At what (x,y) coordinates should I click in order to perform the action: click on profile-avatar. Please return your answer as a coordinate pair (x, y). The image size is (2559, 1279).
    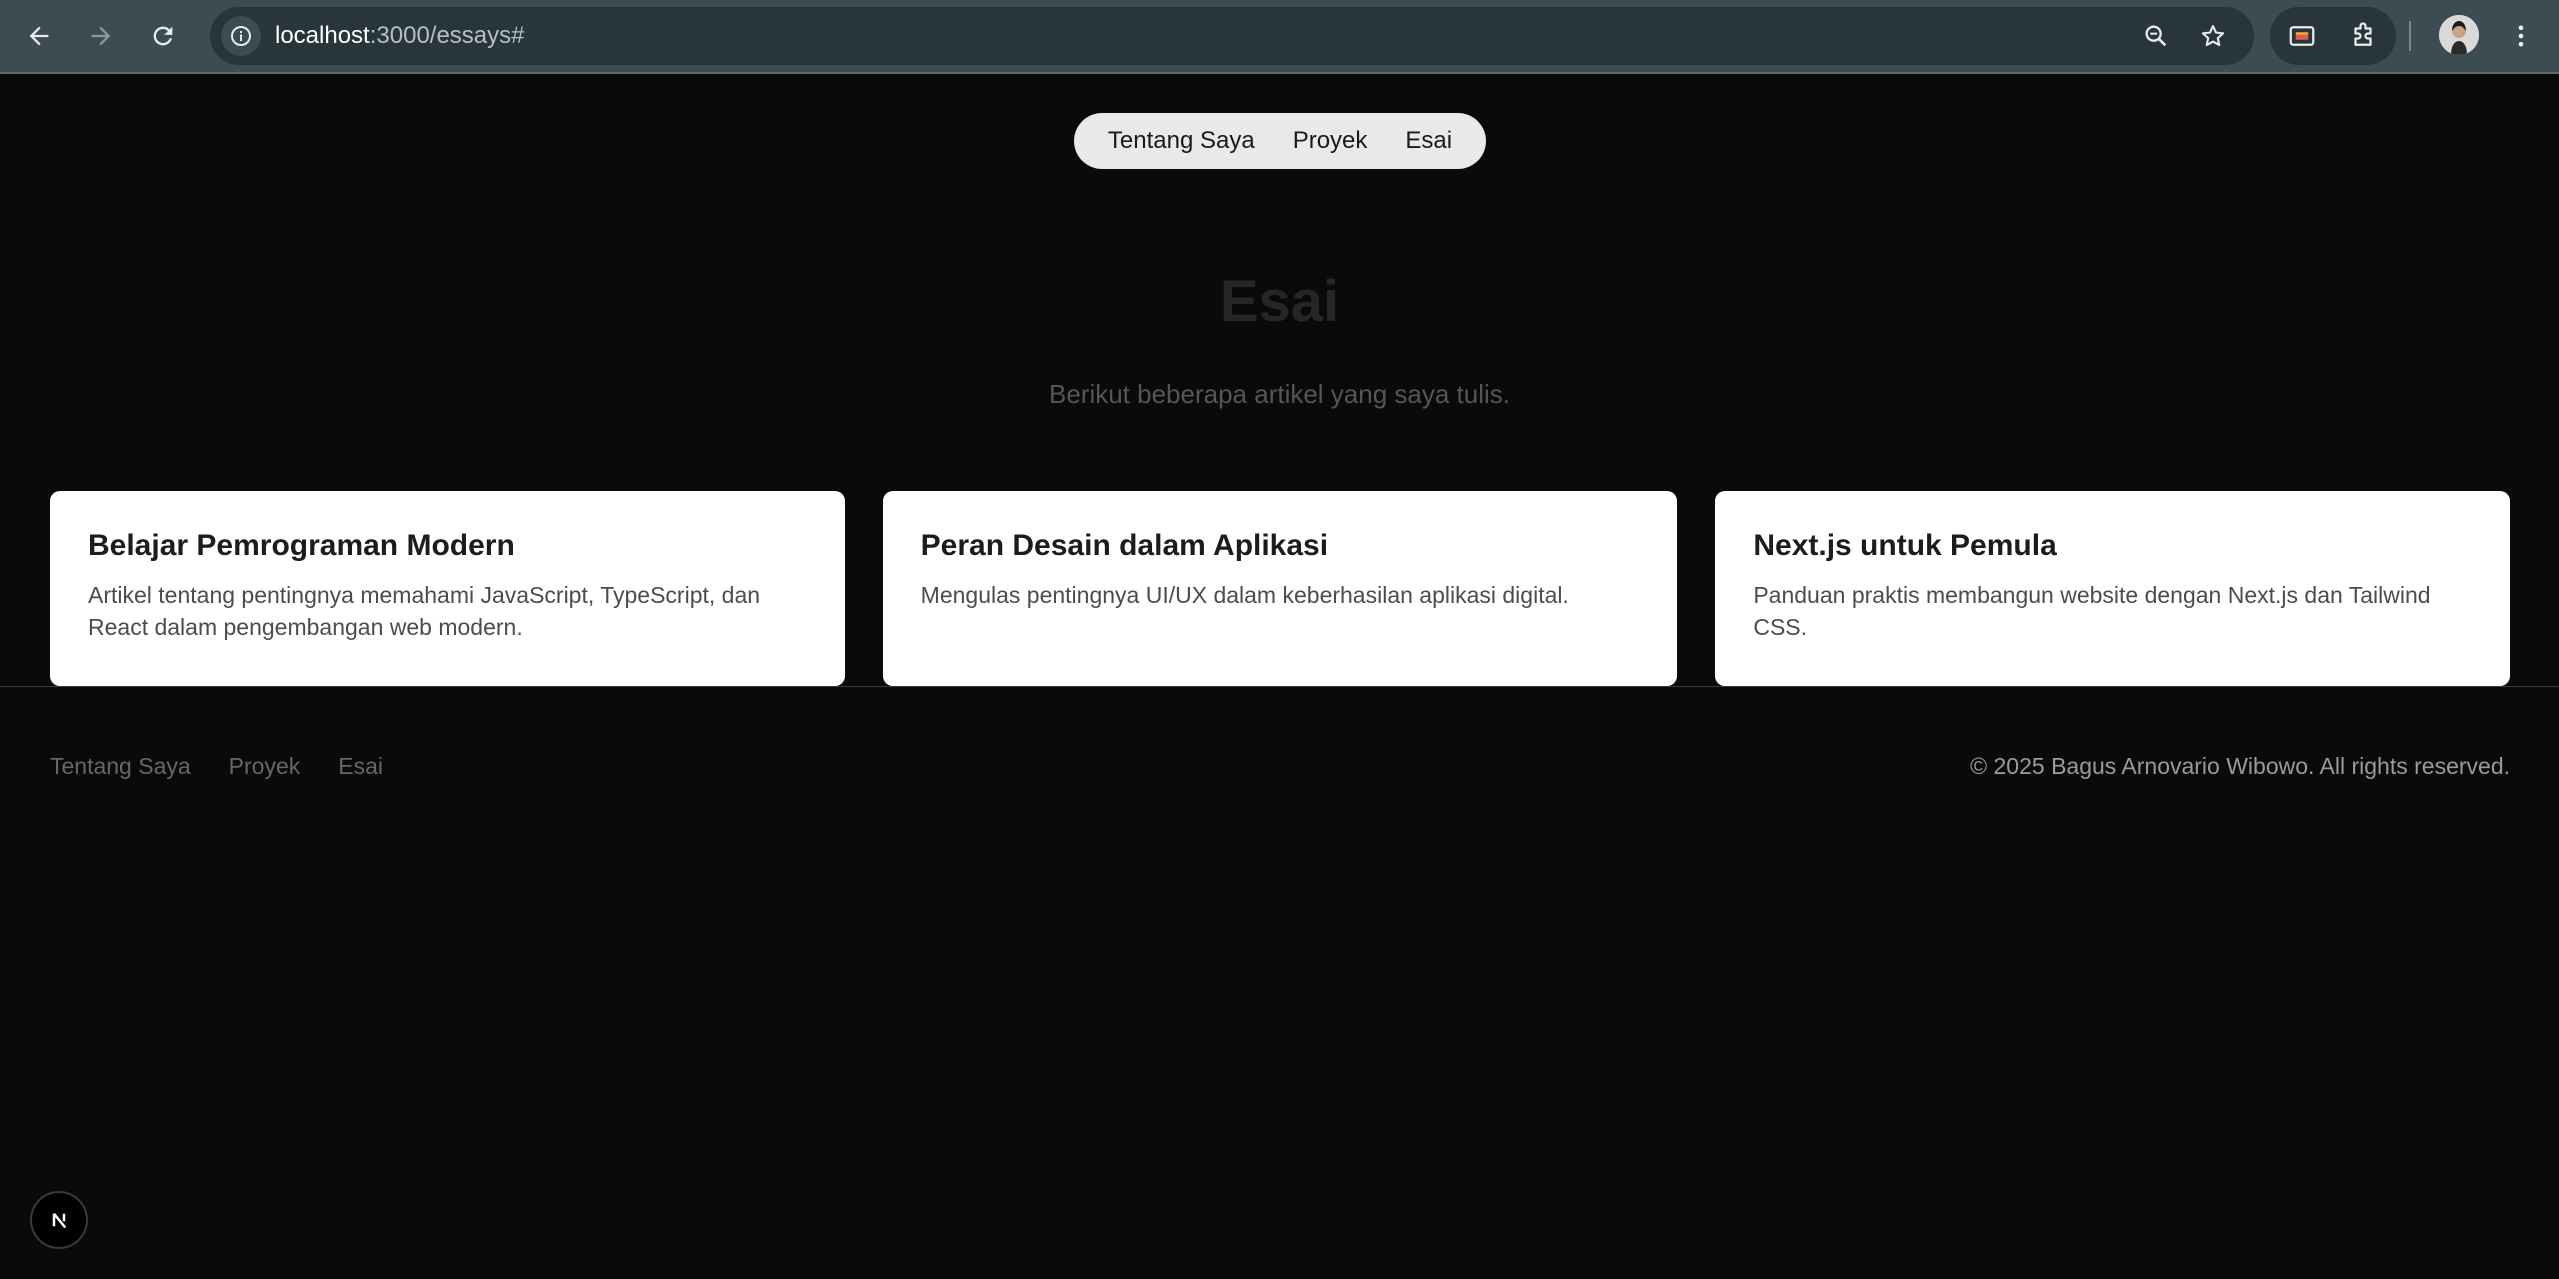
    Looking at the image, I should click on (2459, 35).